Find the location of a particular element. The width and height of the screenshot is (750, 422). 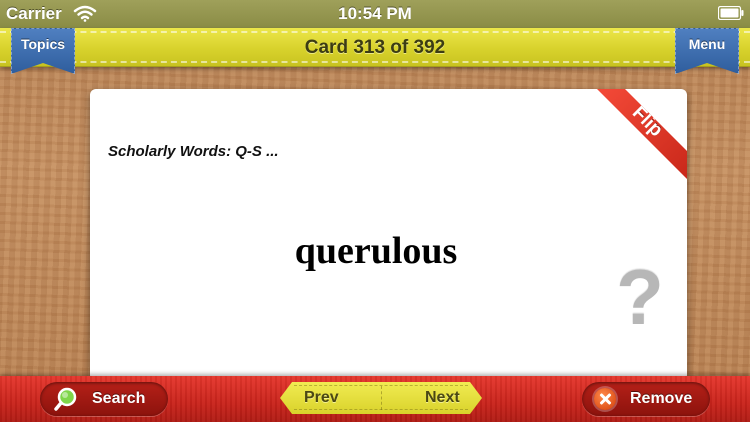

close-icon is located at coordinates (605, 399).